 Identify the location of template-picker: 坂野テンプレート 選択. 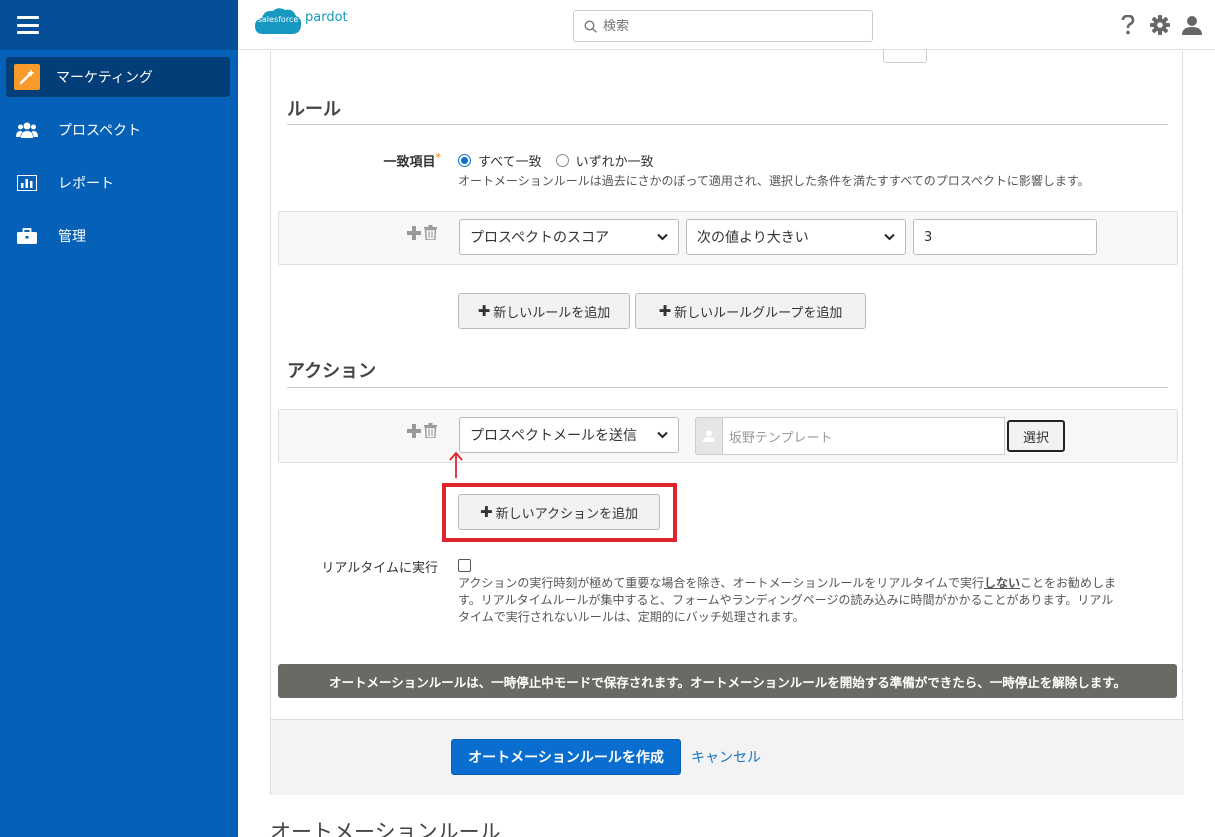
(880, 436).